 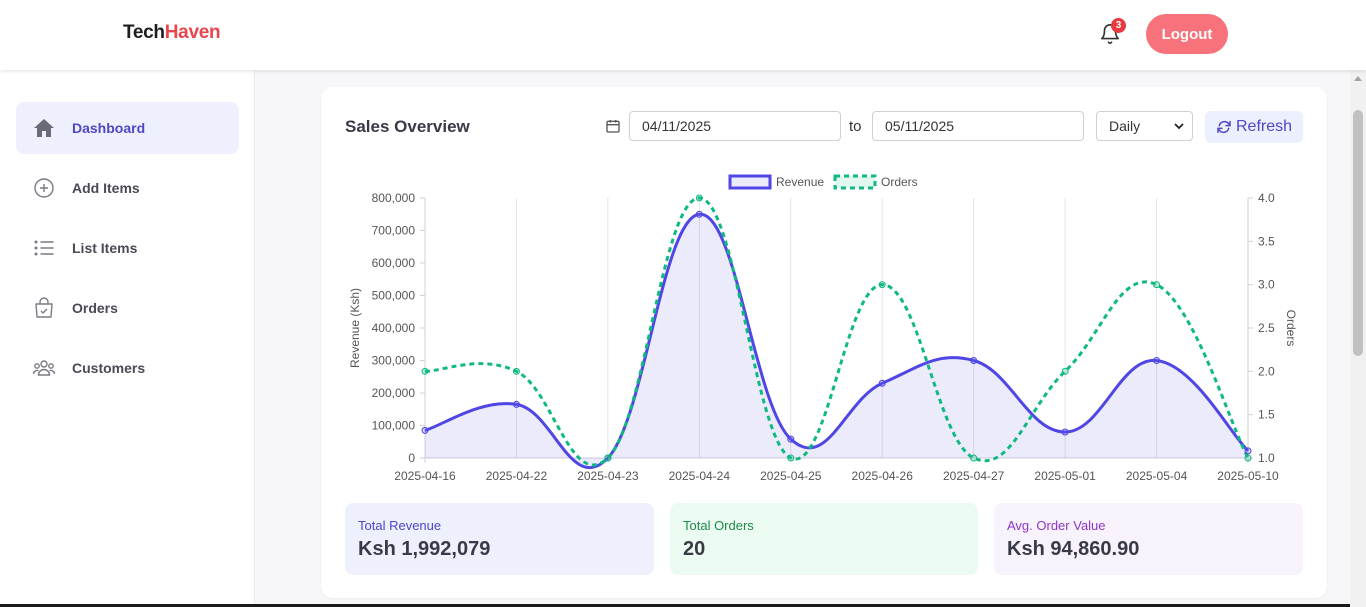 What do you see at coordinates (394, 328) in the screenshot?
I see `y-tick-label: 400,000` at bounding box center [394, 328].